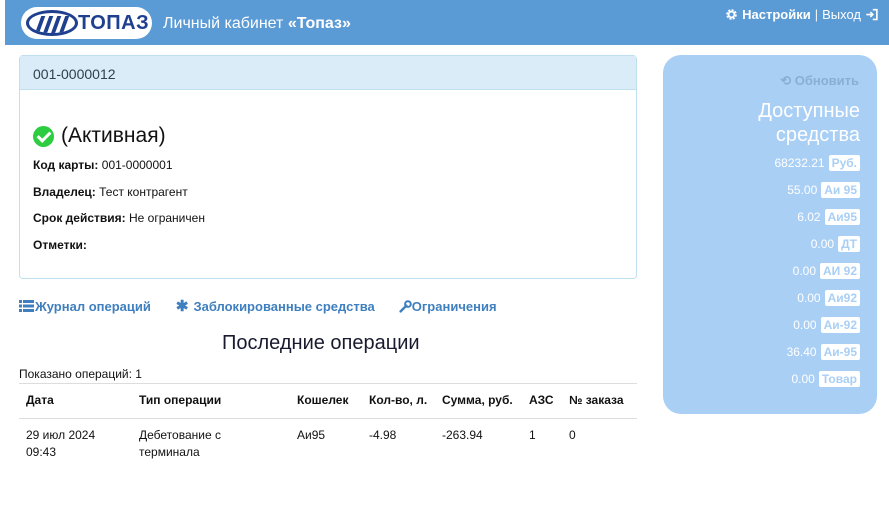  Describe the element at coordinates (799, 163) in the screenshot. I see `balance-amount: 68232.21` at that location.